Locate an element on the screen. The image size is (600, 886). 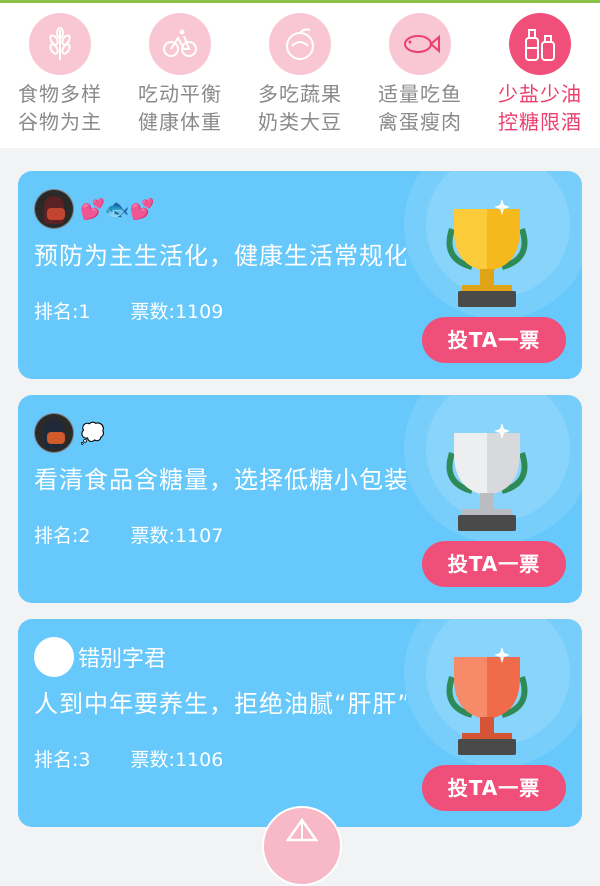
tab-food-variety: 食物多样 谷物为主 is located at coordinates (60, 74).